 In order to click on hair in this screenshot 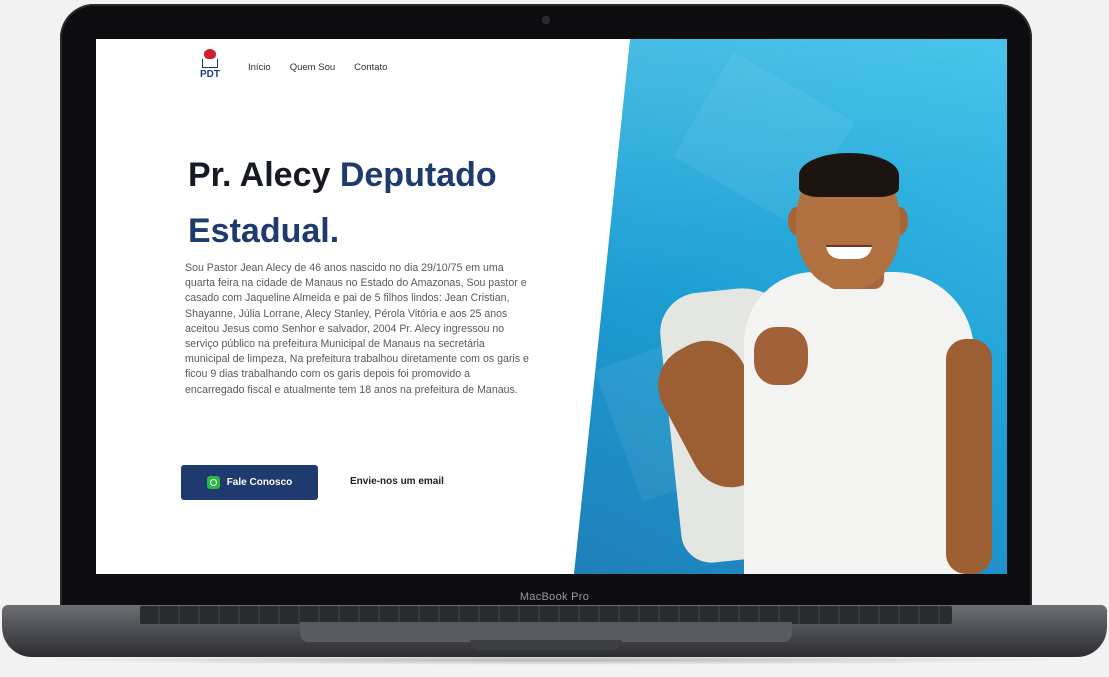, I will do `click(849, 175)`.